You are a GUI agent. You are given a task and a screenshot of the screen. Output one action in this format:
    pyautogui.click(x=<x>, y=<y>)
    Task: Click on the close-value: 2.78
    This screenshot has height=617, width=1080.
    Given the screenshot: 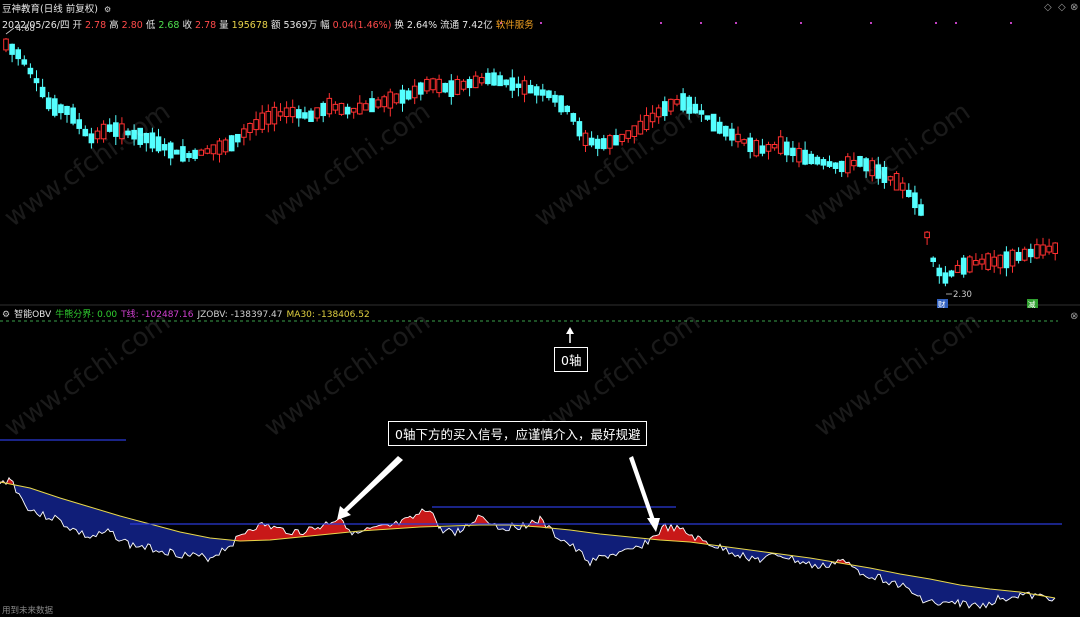 What is the action you would take?
    pyautogui.click(x=206, y=25)
    